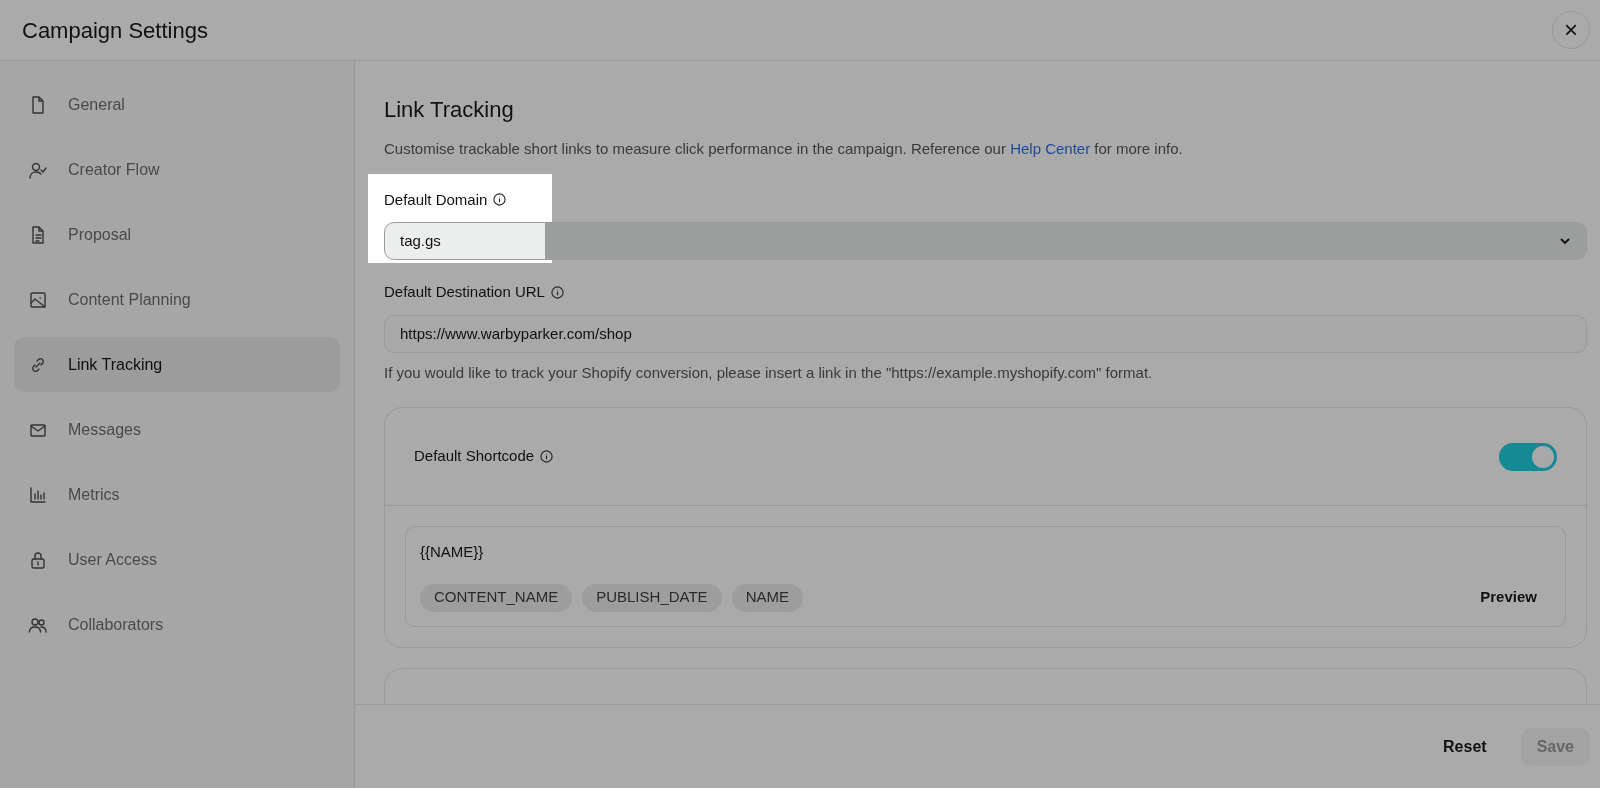  I want to click on variable-chip: PUBLISH_DATE, so click(652, 597).